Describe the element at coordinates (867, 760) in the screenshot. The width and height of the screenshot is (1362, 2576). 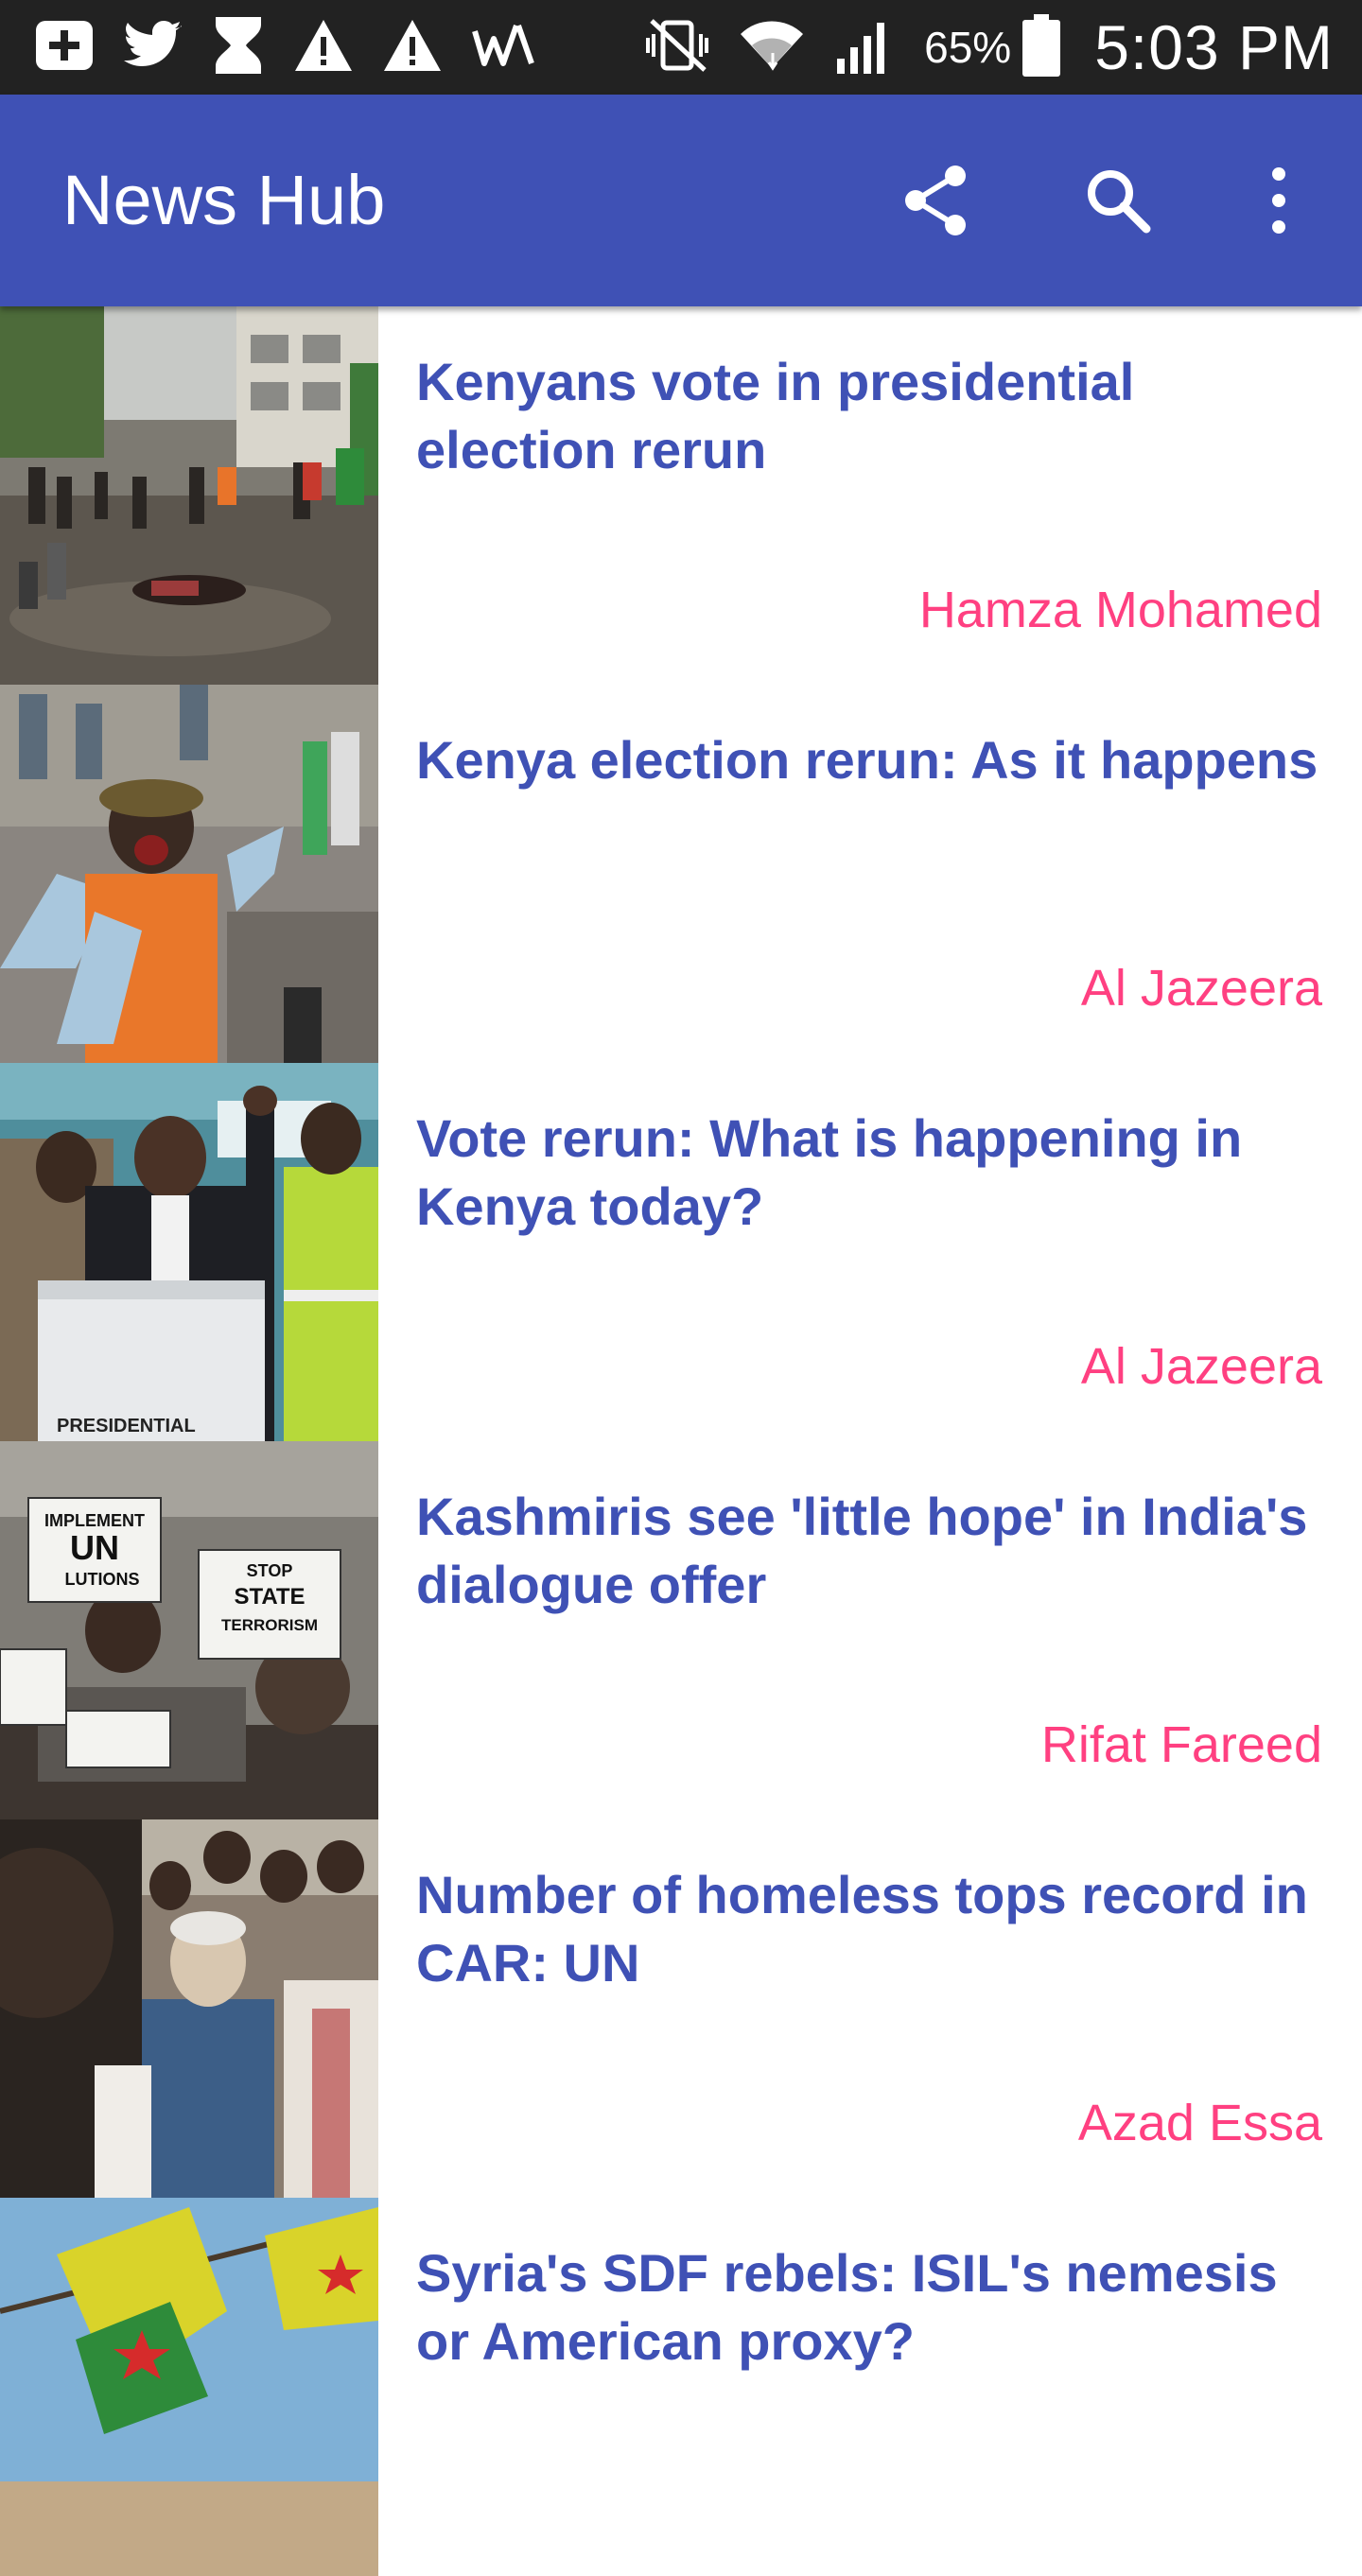
I see `article-title: Kenya election rerun: As it happens` at that location.